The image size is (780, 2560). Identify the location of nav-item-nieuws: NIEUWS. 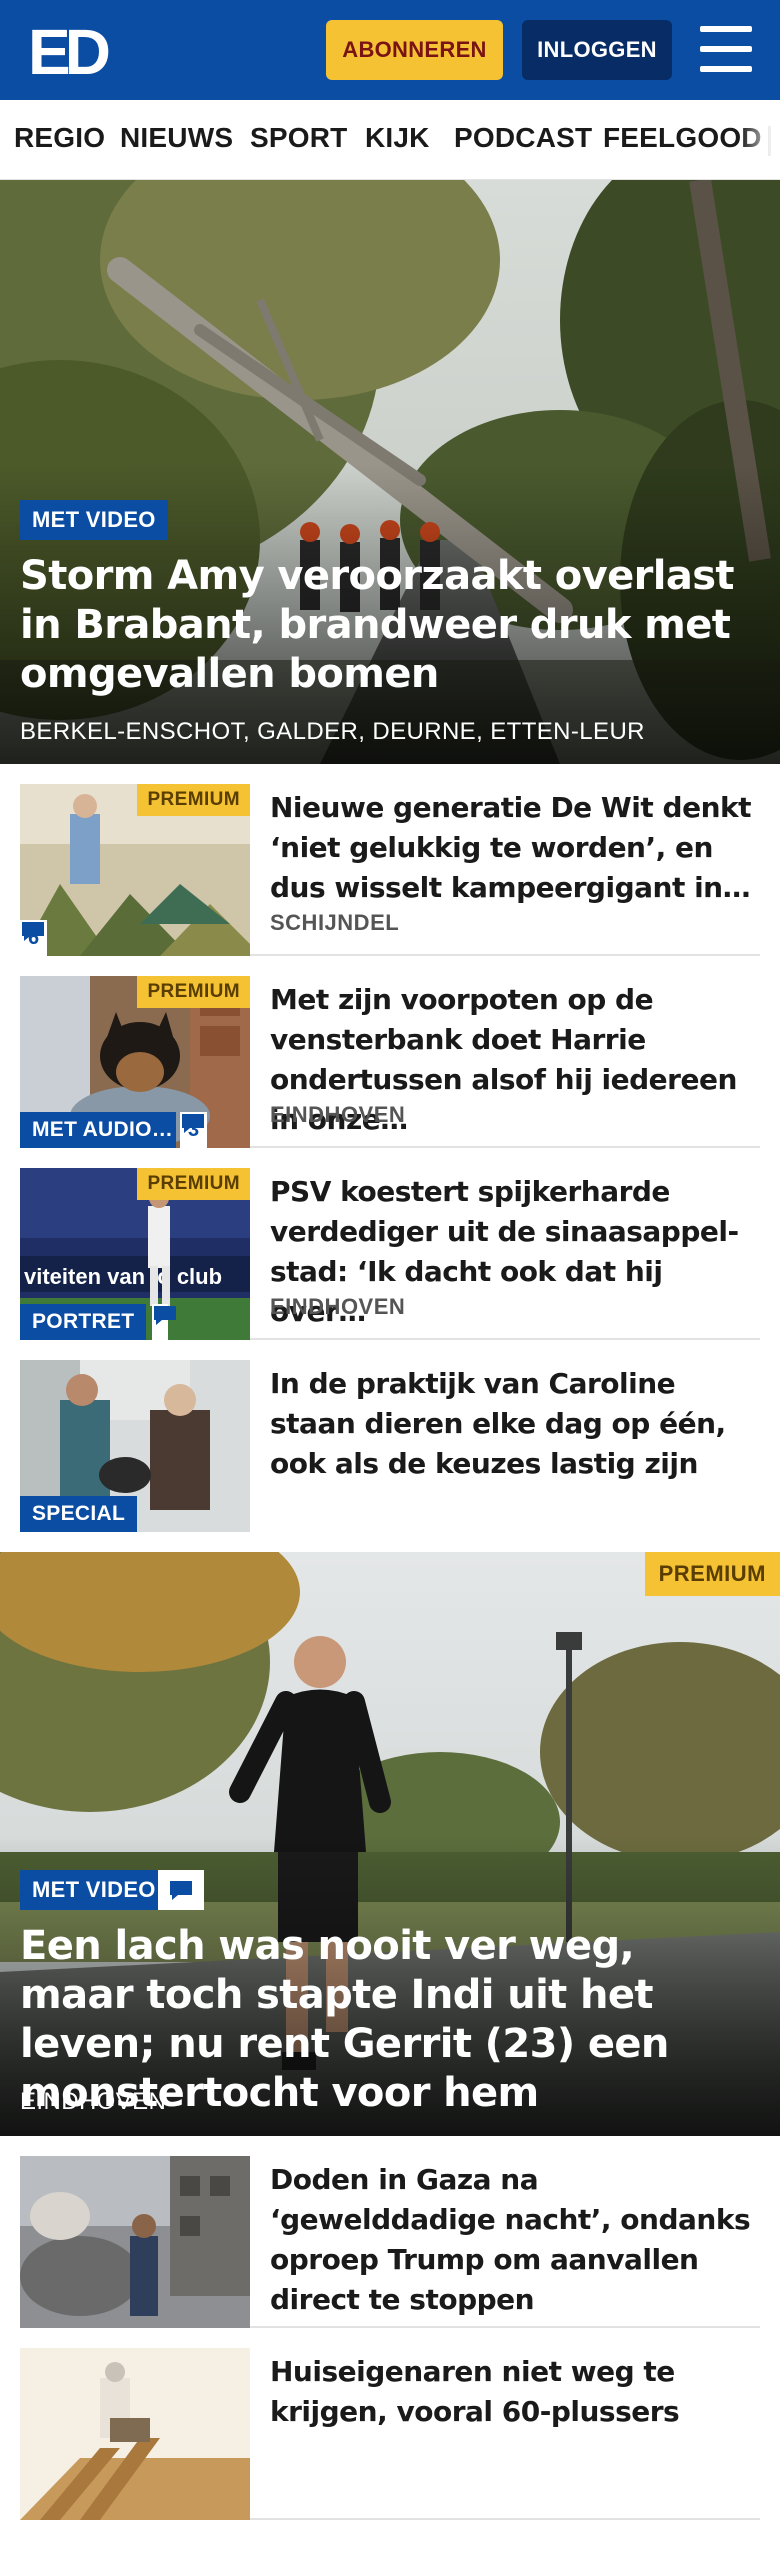
(176, 138).